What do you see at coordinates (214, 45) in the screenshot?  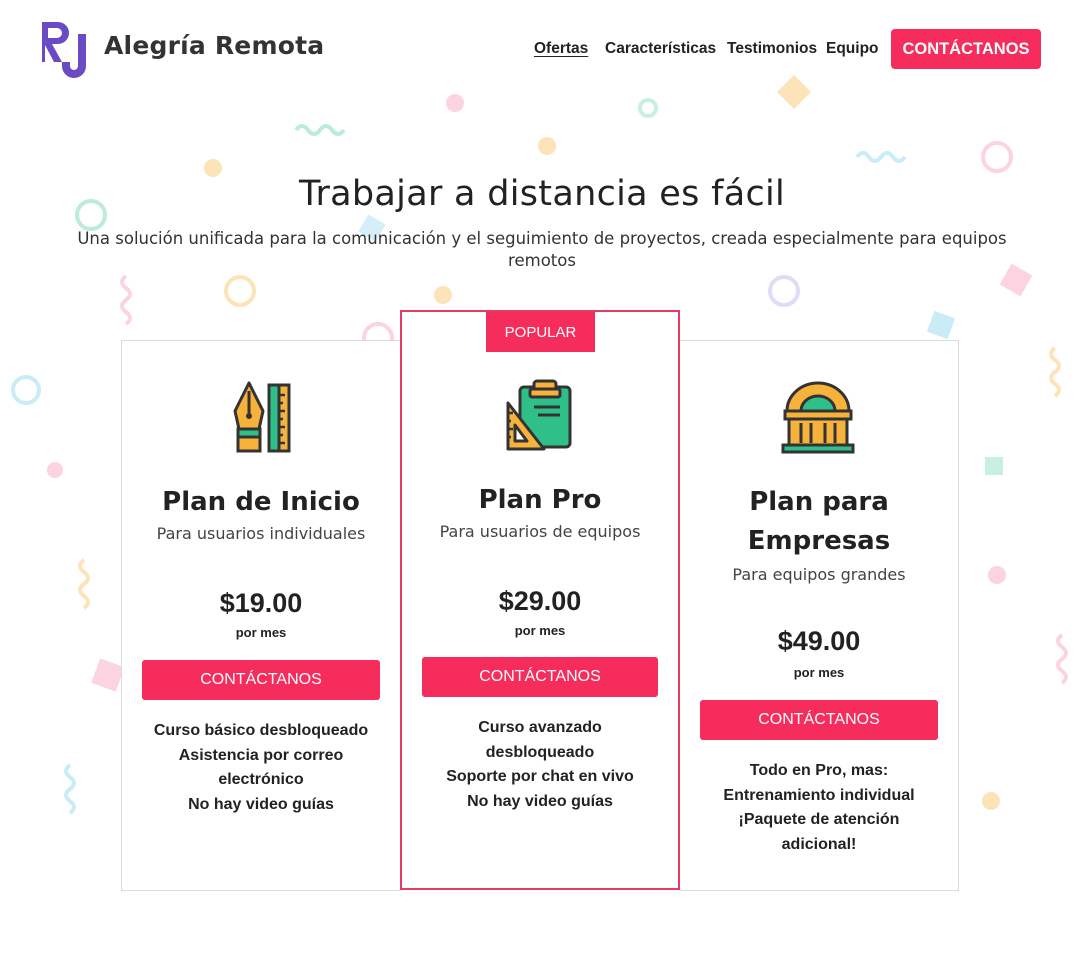 I see `brand-name: Alegría Remota` at bounding box center [214, 45].